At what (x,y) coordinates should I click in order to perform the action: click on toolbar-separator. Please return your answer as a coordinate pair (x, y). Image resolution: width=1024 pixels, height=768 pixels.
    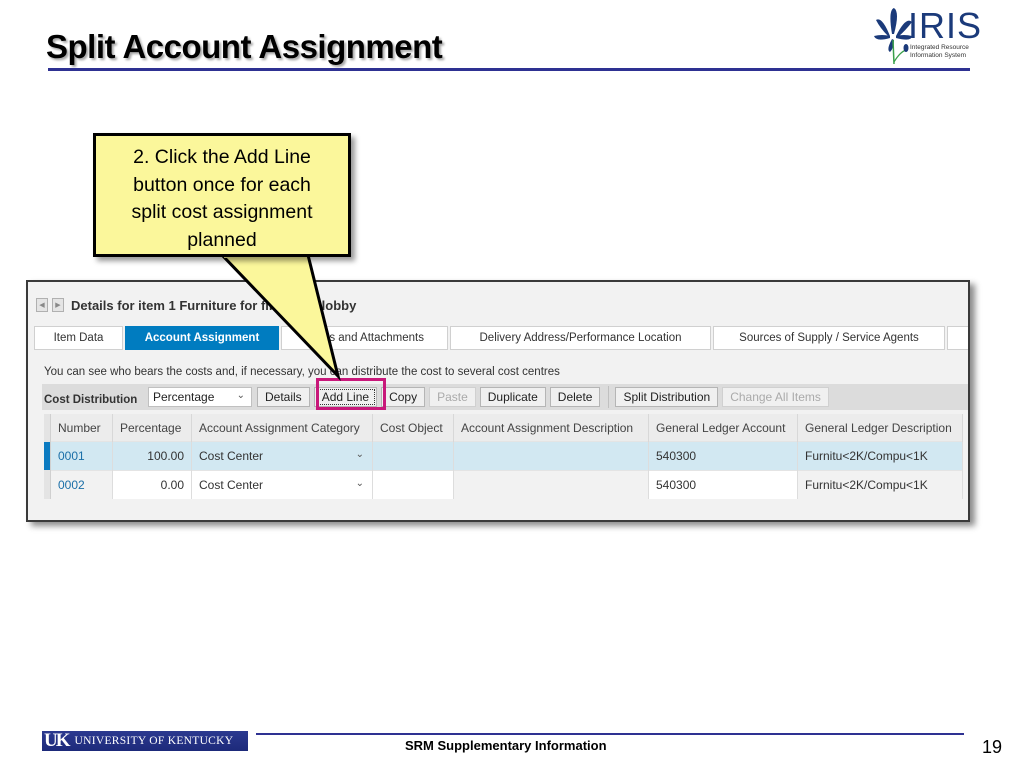
    Looking at the image, I should click on (609, 397).